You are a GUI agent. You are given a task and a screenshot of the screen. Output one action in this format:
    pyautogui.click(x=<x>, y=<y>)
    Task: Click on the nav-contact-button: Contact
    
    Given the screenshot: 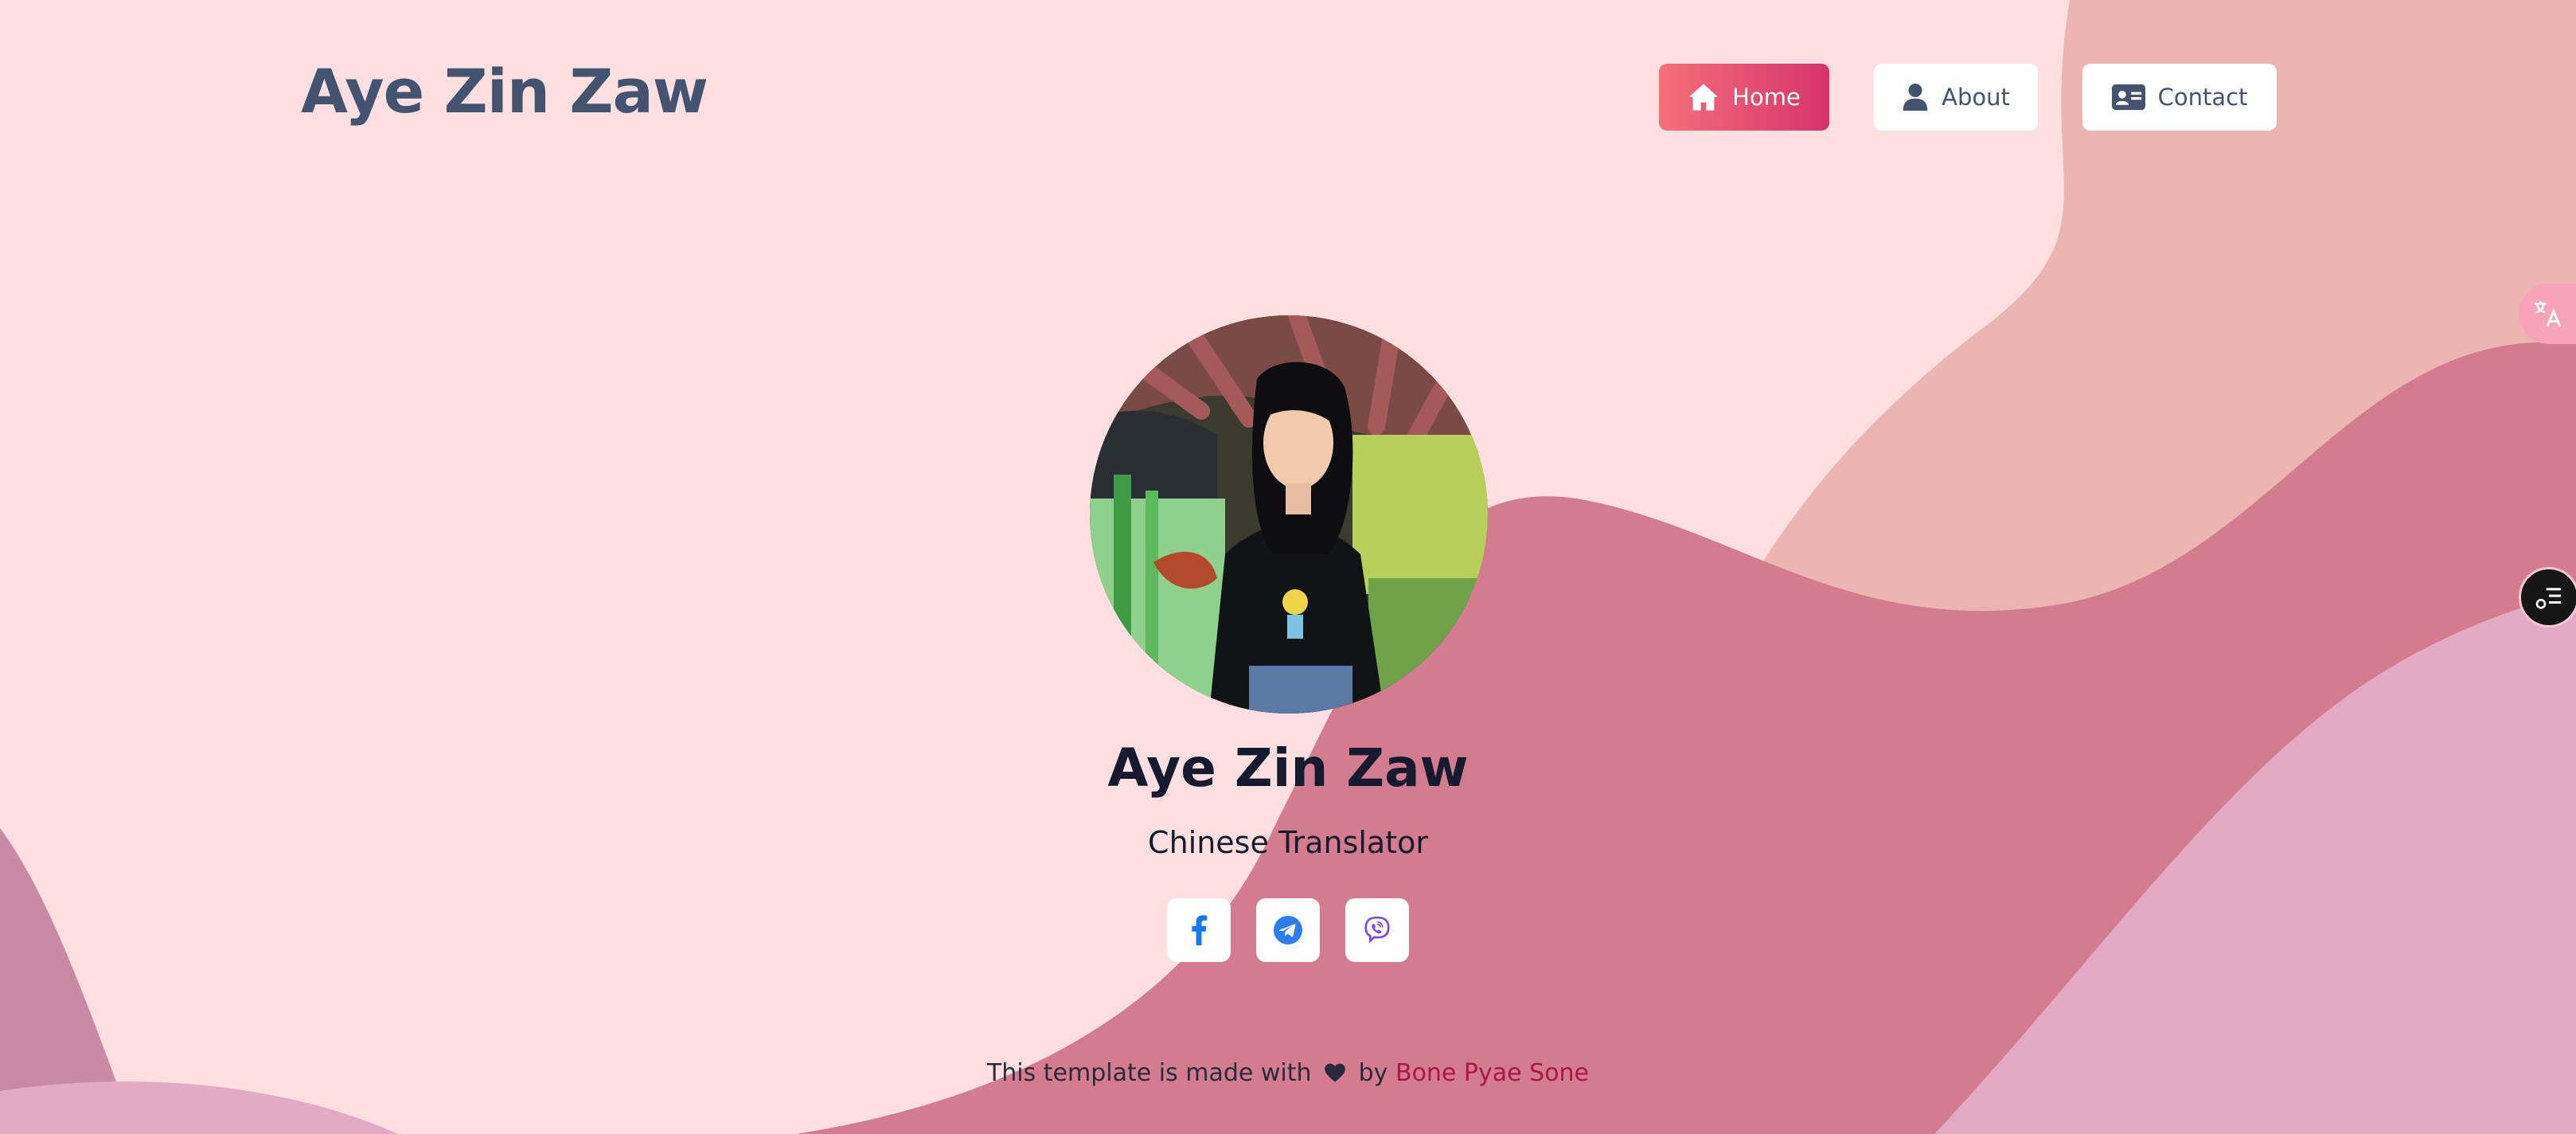 What is the action you would take?
    pyautogui.click(x=2179, y=97)
    